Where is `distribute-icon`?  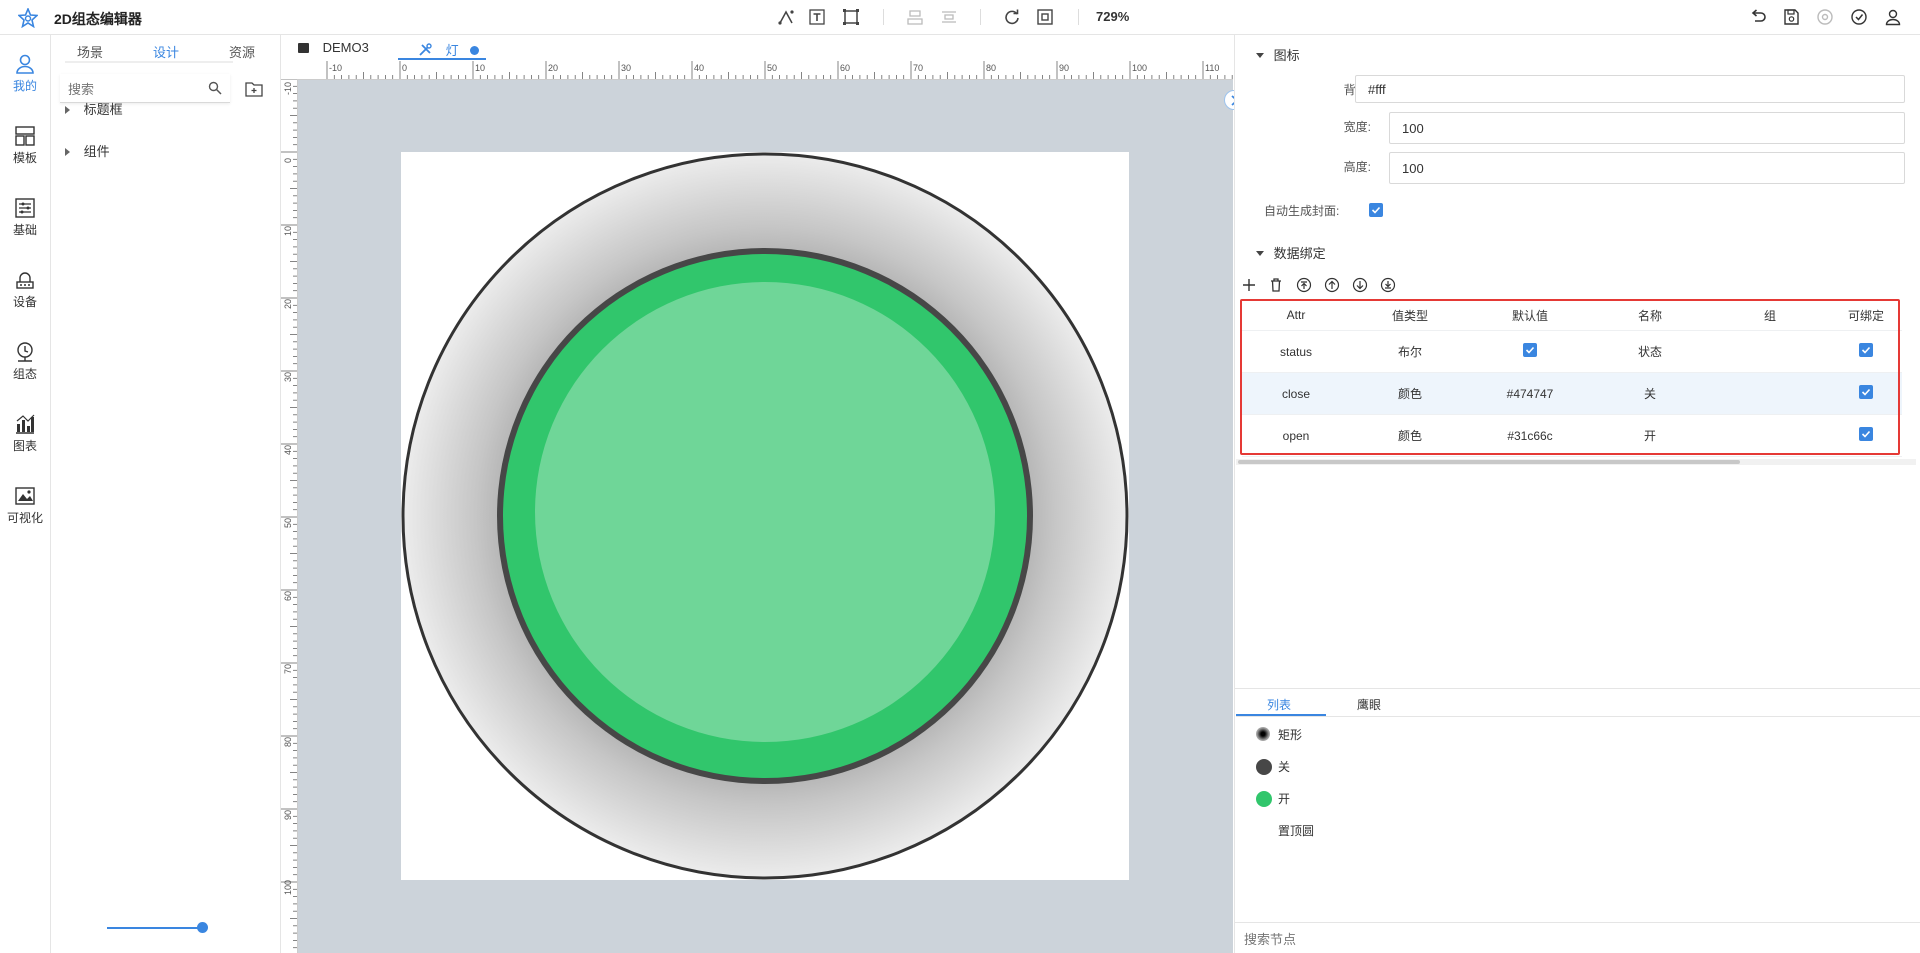
distribute-icon is located at coordinates (949, 17).